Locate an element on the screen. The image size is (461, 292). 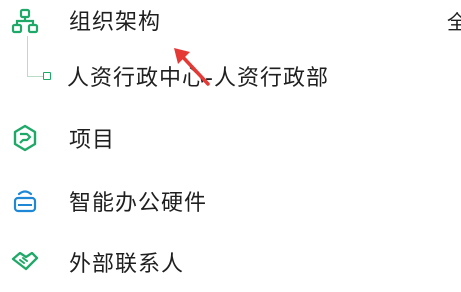
org-chart-icon is located at coordinates (25, 20).